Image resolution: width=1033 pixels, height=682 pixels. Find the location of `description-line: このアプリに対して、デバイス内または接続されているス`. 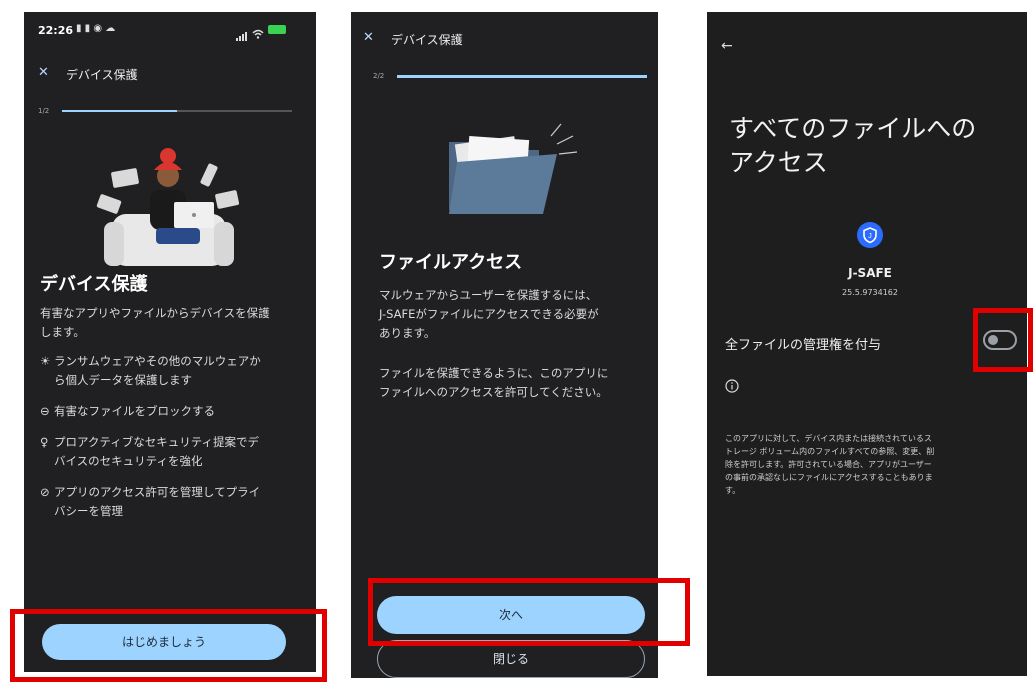

description-line: このアプリに対して、デバイス内または接続されているス is located at coordinates (828, 438).